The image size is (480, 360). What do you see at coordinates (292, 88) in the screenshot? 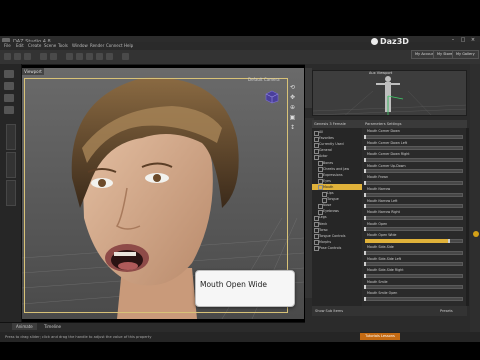
I see `orbit-icon: ⟲` at bounding box center [292, 88].